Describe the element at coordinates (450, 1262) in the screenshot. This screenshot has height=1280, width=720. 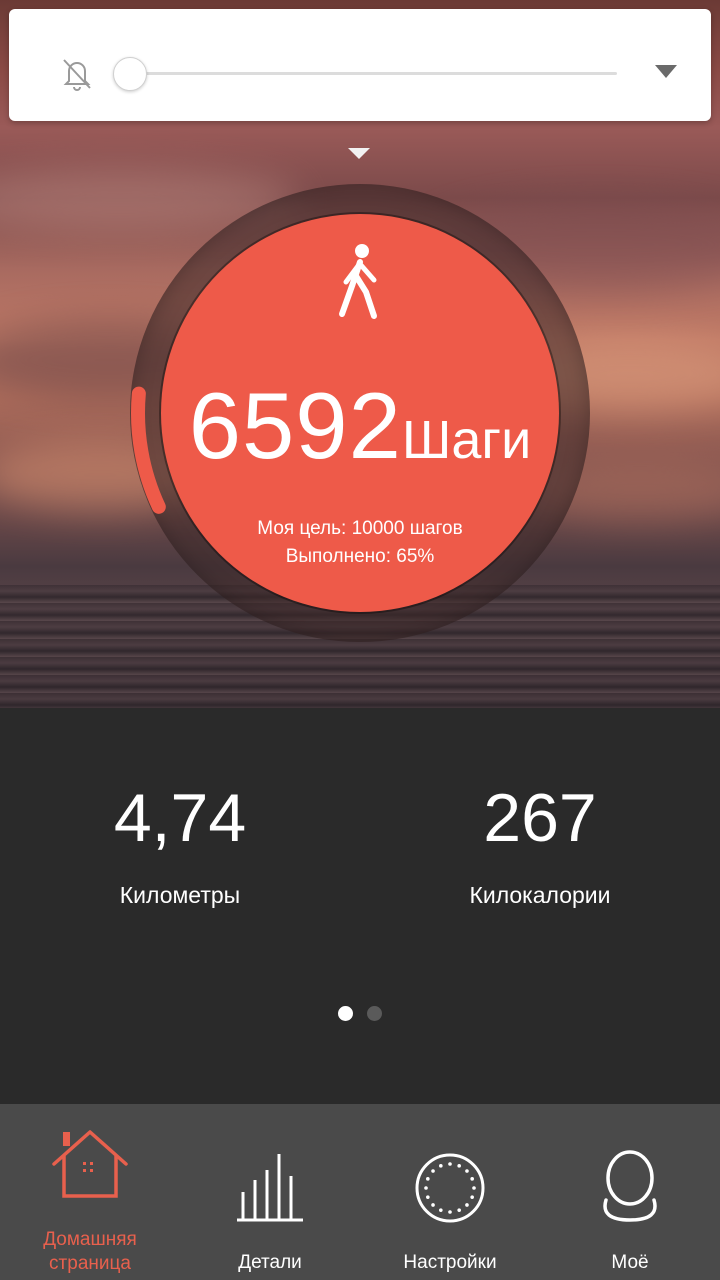
I see `tab-settings-label: Настройки` at that location.